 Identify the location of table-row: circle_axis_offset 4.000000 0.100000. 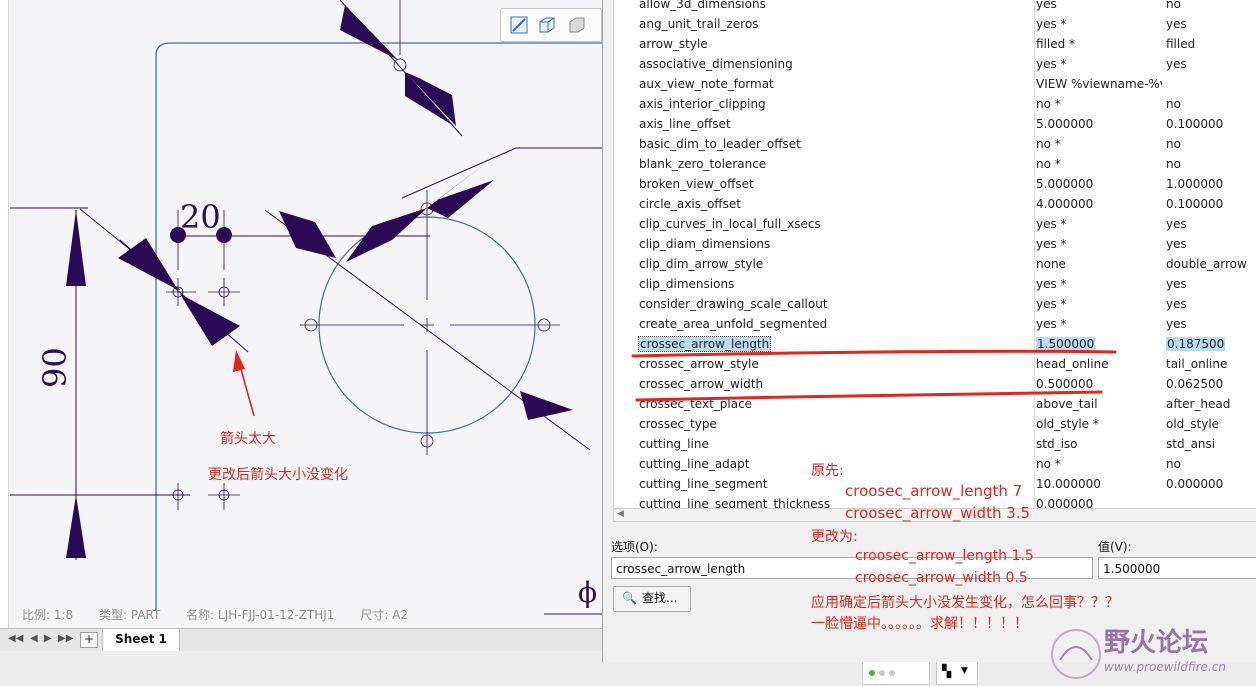
(935, 204).